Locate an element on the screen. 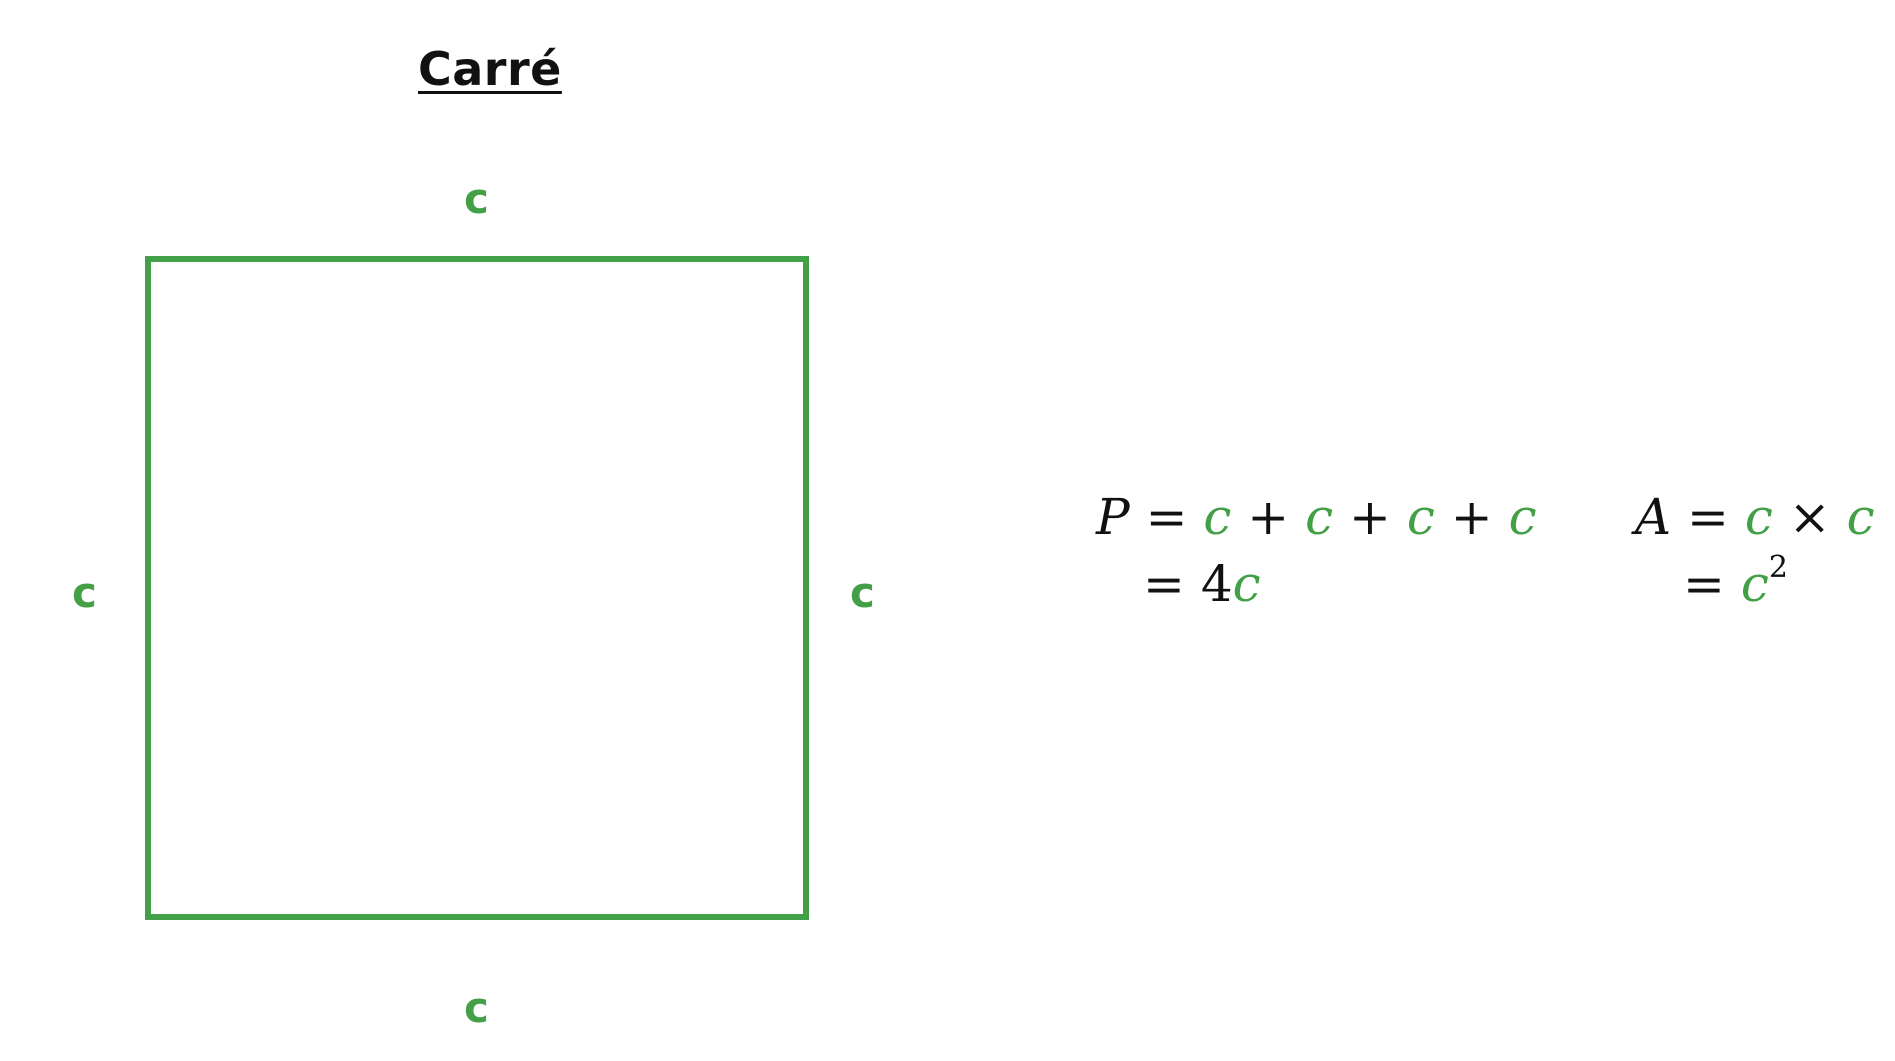  perimeter-formula-line-1: P = c + c + c + c is located at coordinates (1316, 517).